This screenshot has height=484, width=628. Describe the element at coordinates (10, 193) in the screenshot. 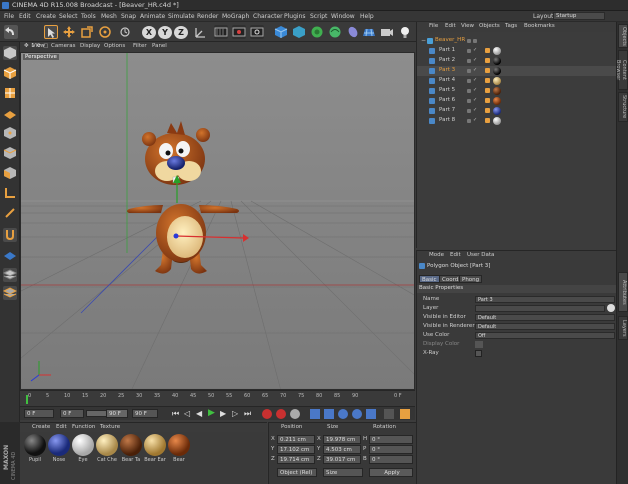

I see `axis-mode-icon` at that location.